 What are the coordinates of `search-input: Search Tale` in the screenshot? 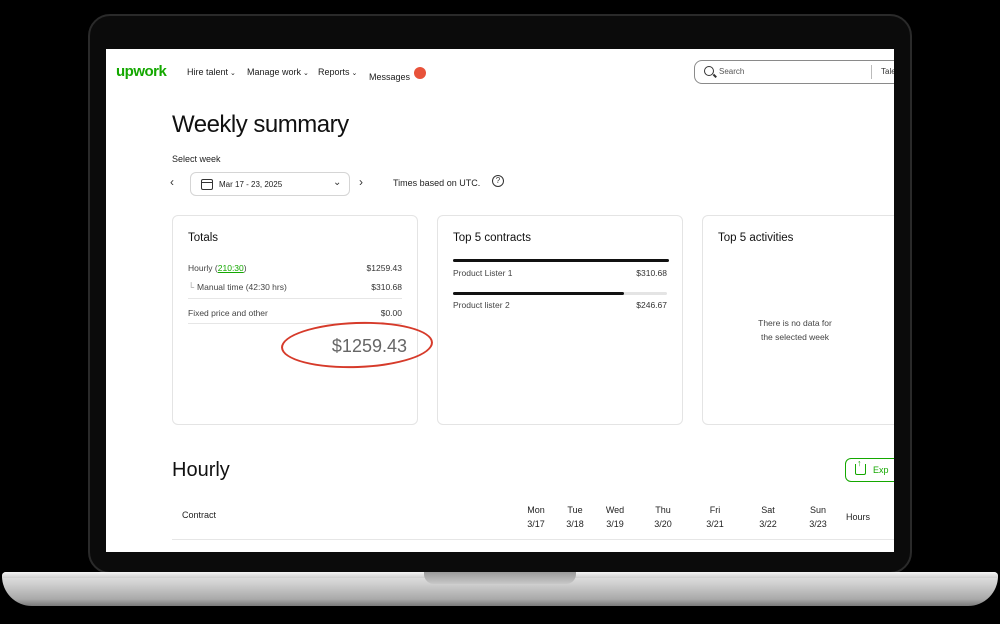 It's located at (794, 72).